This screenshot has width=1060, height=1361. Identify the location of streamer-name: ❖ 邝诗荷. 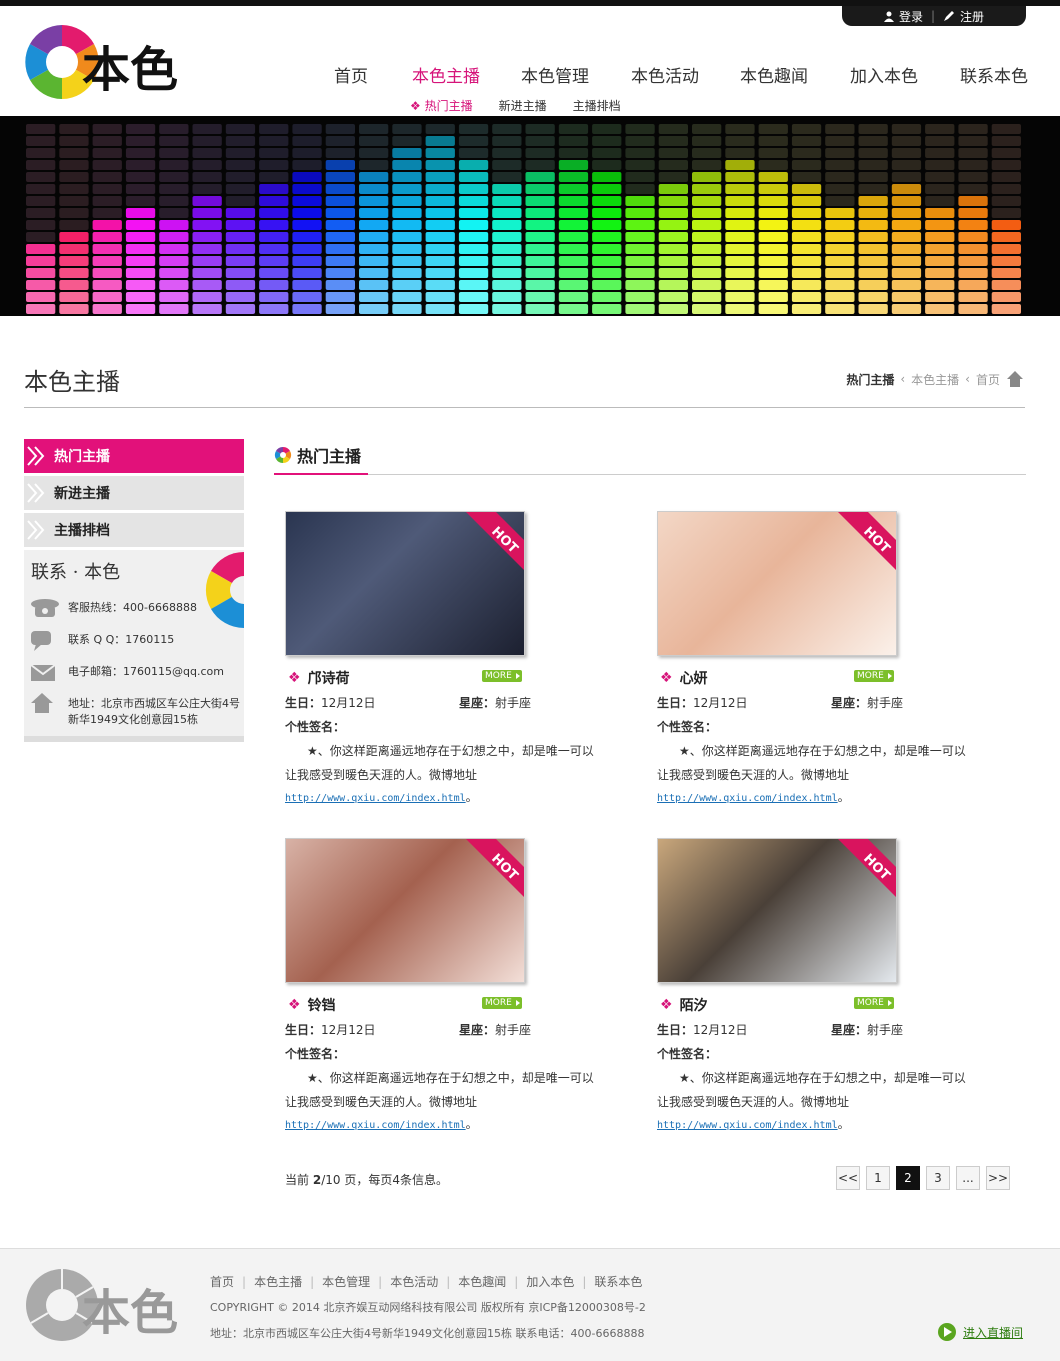
(319, 678).